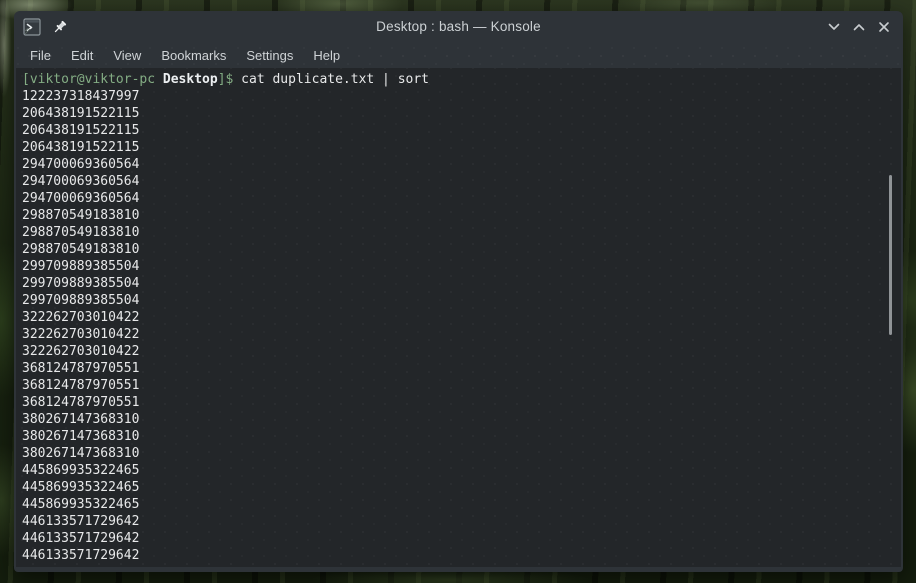  I want to click on pin-icon, so click(60, 27).